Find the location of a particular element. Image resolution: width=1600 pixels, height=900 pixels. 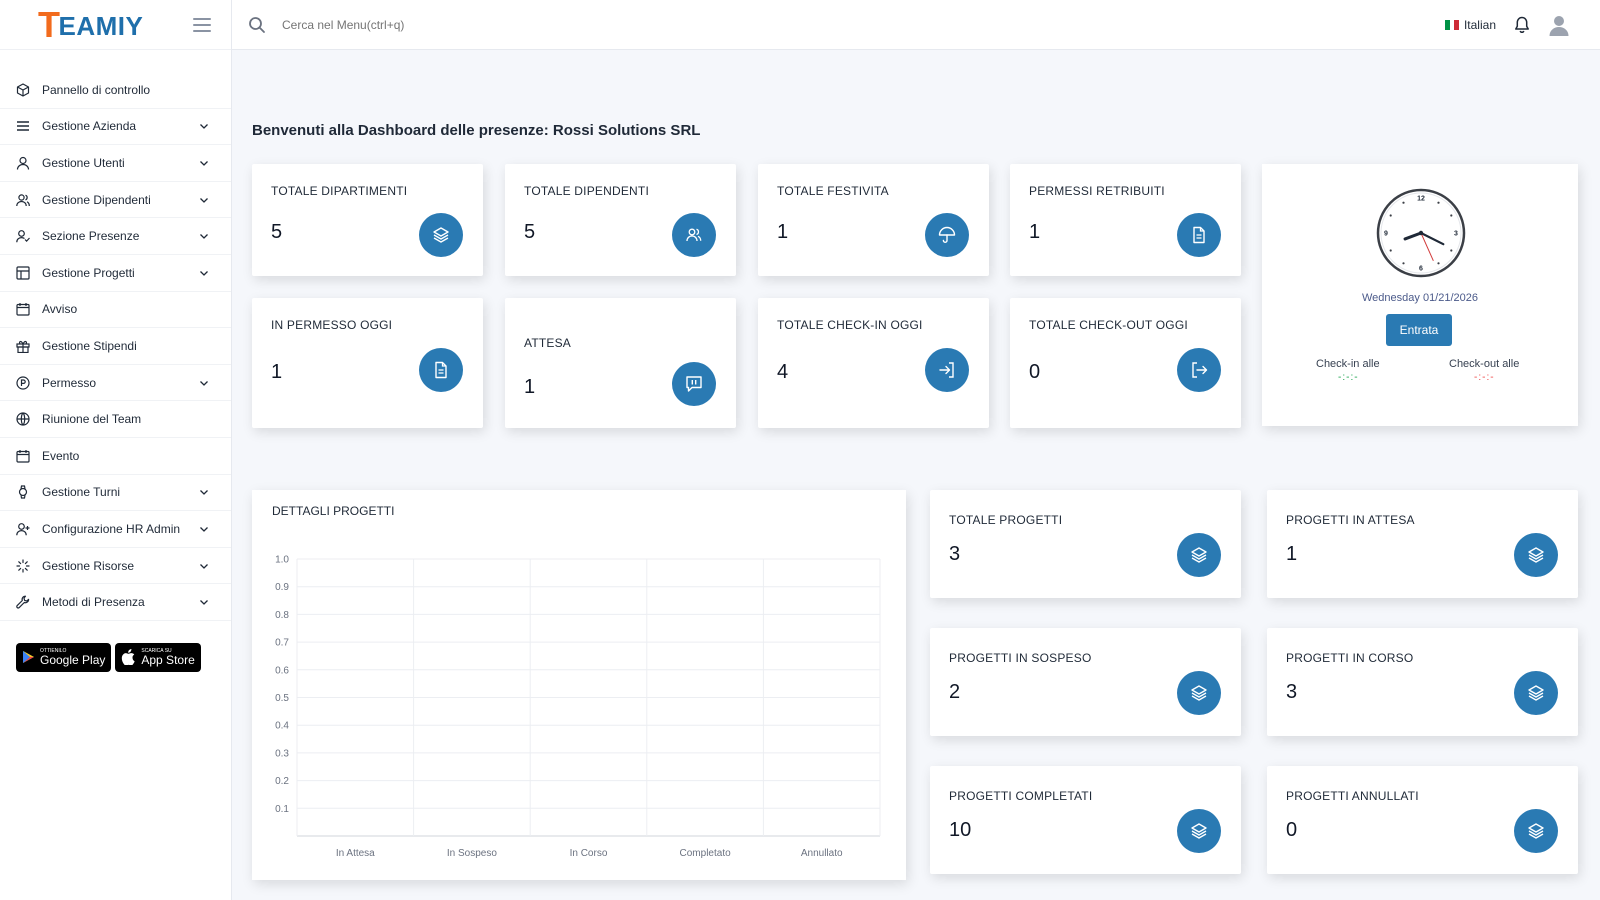

x-tick-label: In Sospeso is located at coordinates (472, 853).